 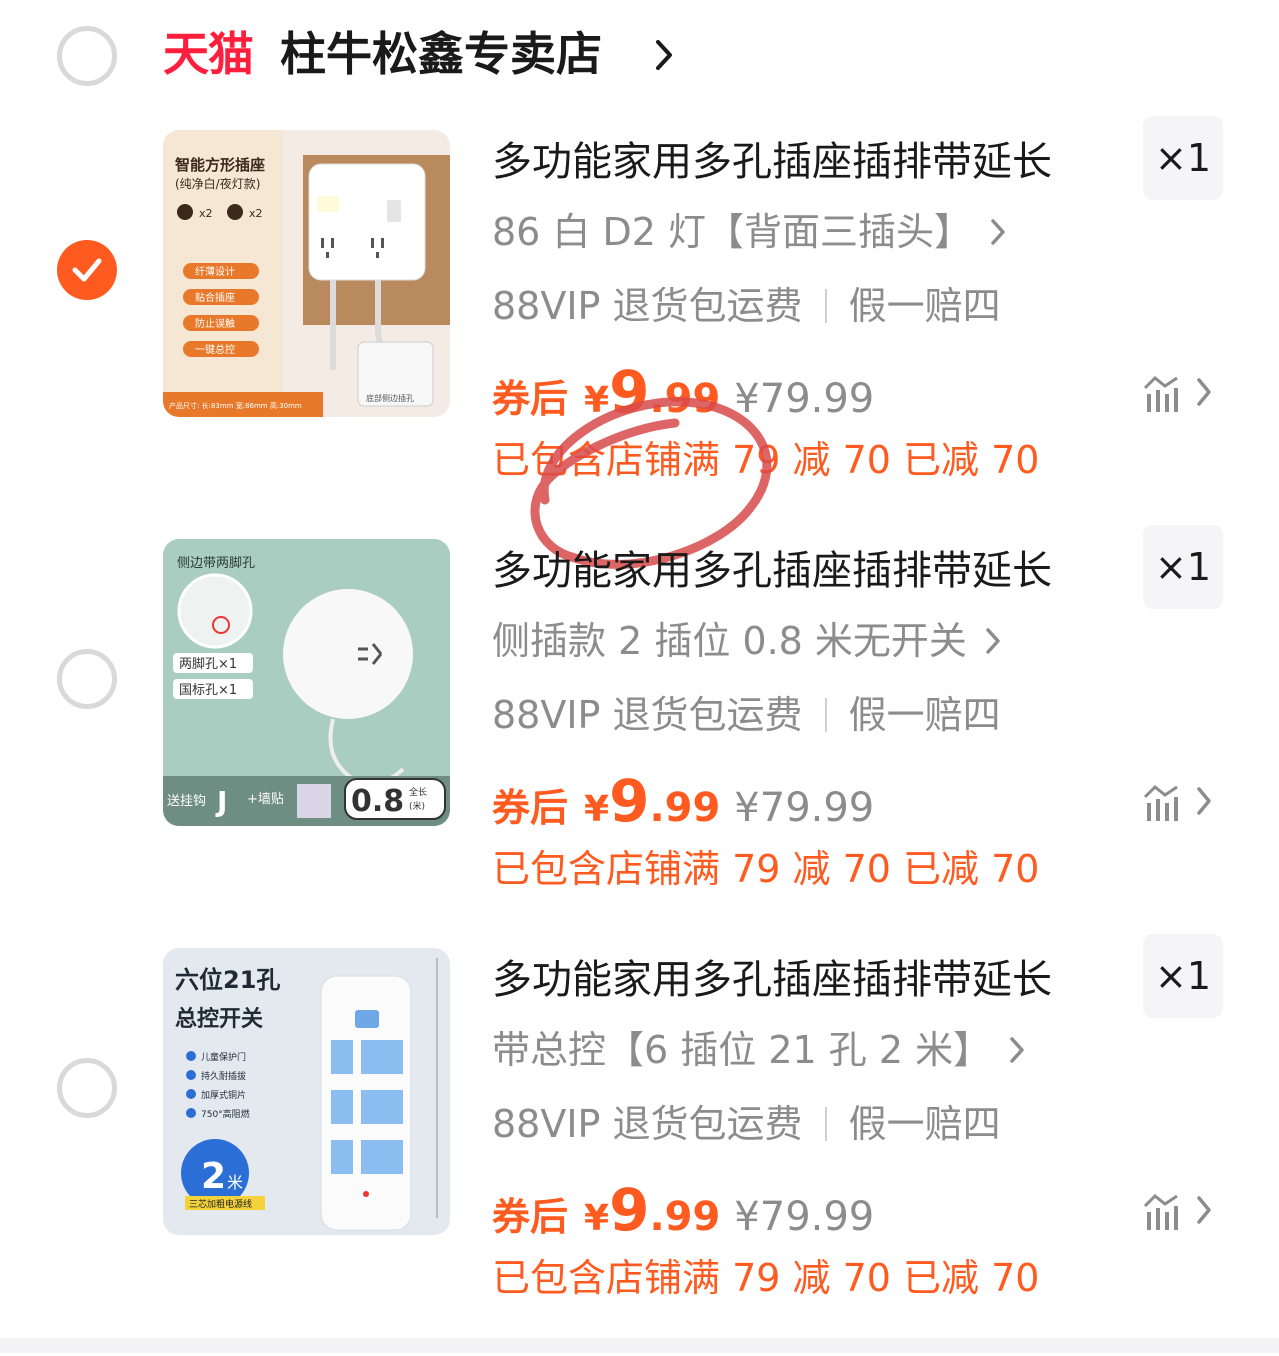 What do you see at coordinates (208, 54) in the screenshot?
I see `tmall-logo: 天猫` at bounding box center [208, 54].